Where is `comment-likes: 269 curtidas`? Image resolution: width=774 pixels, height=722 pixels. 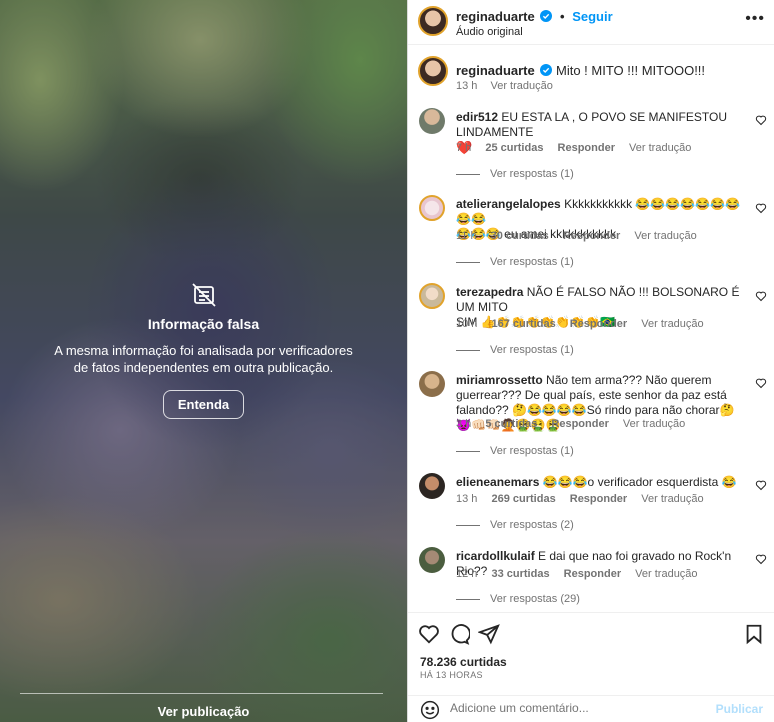
comment-likes: 269 curtidas is located at coordinates (523, 499).